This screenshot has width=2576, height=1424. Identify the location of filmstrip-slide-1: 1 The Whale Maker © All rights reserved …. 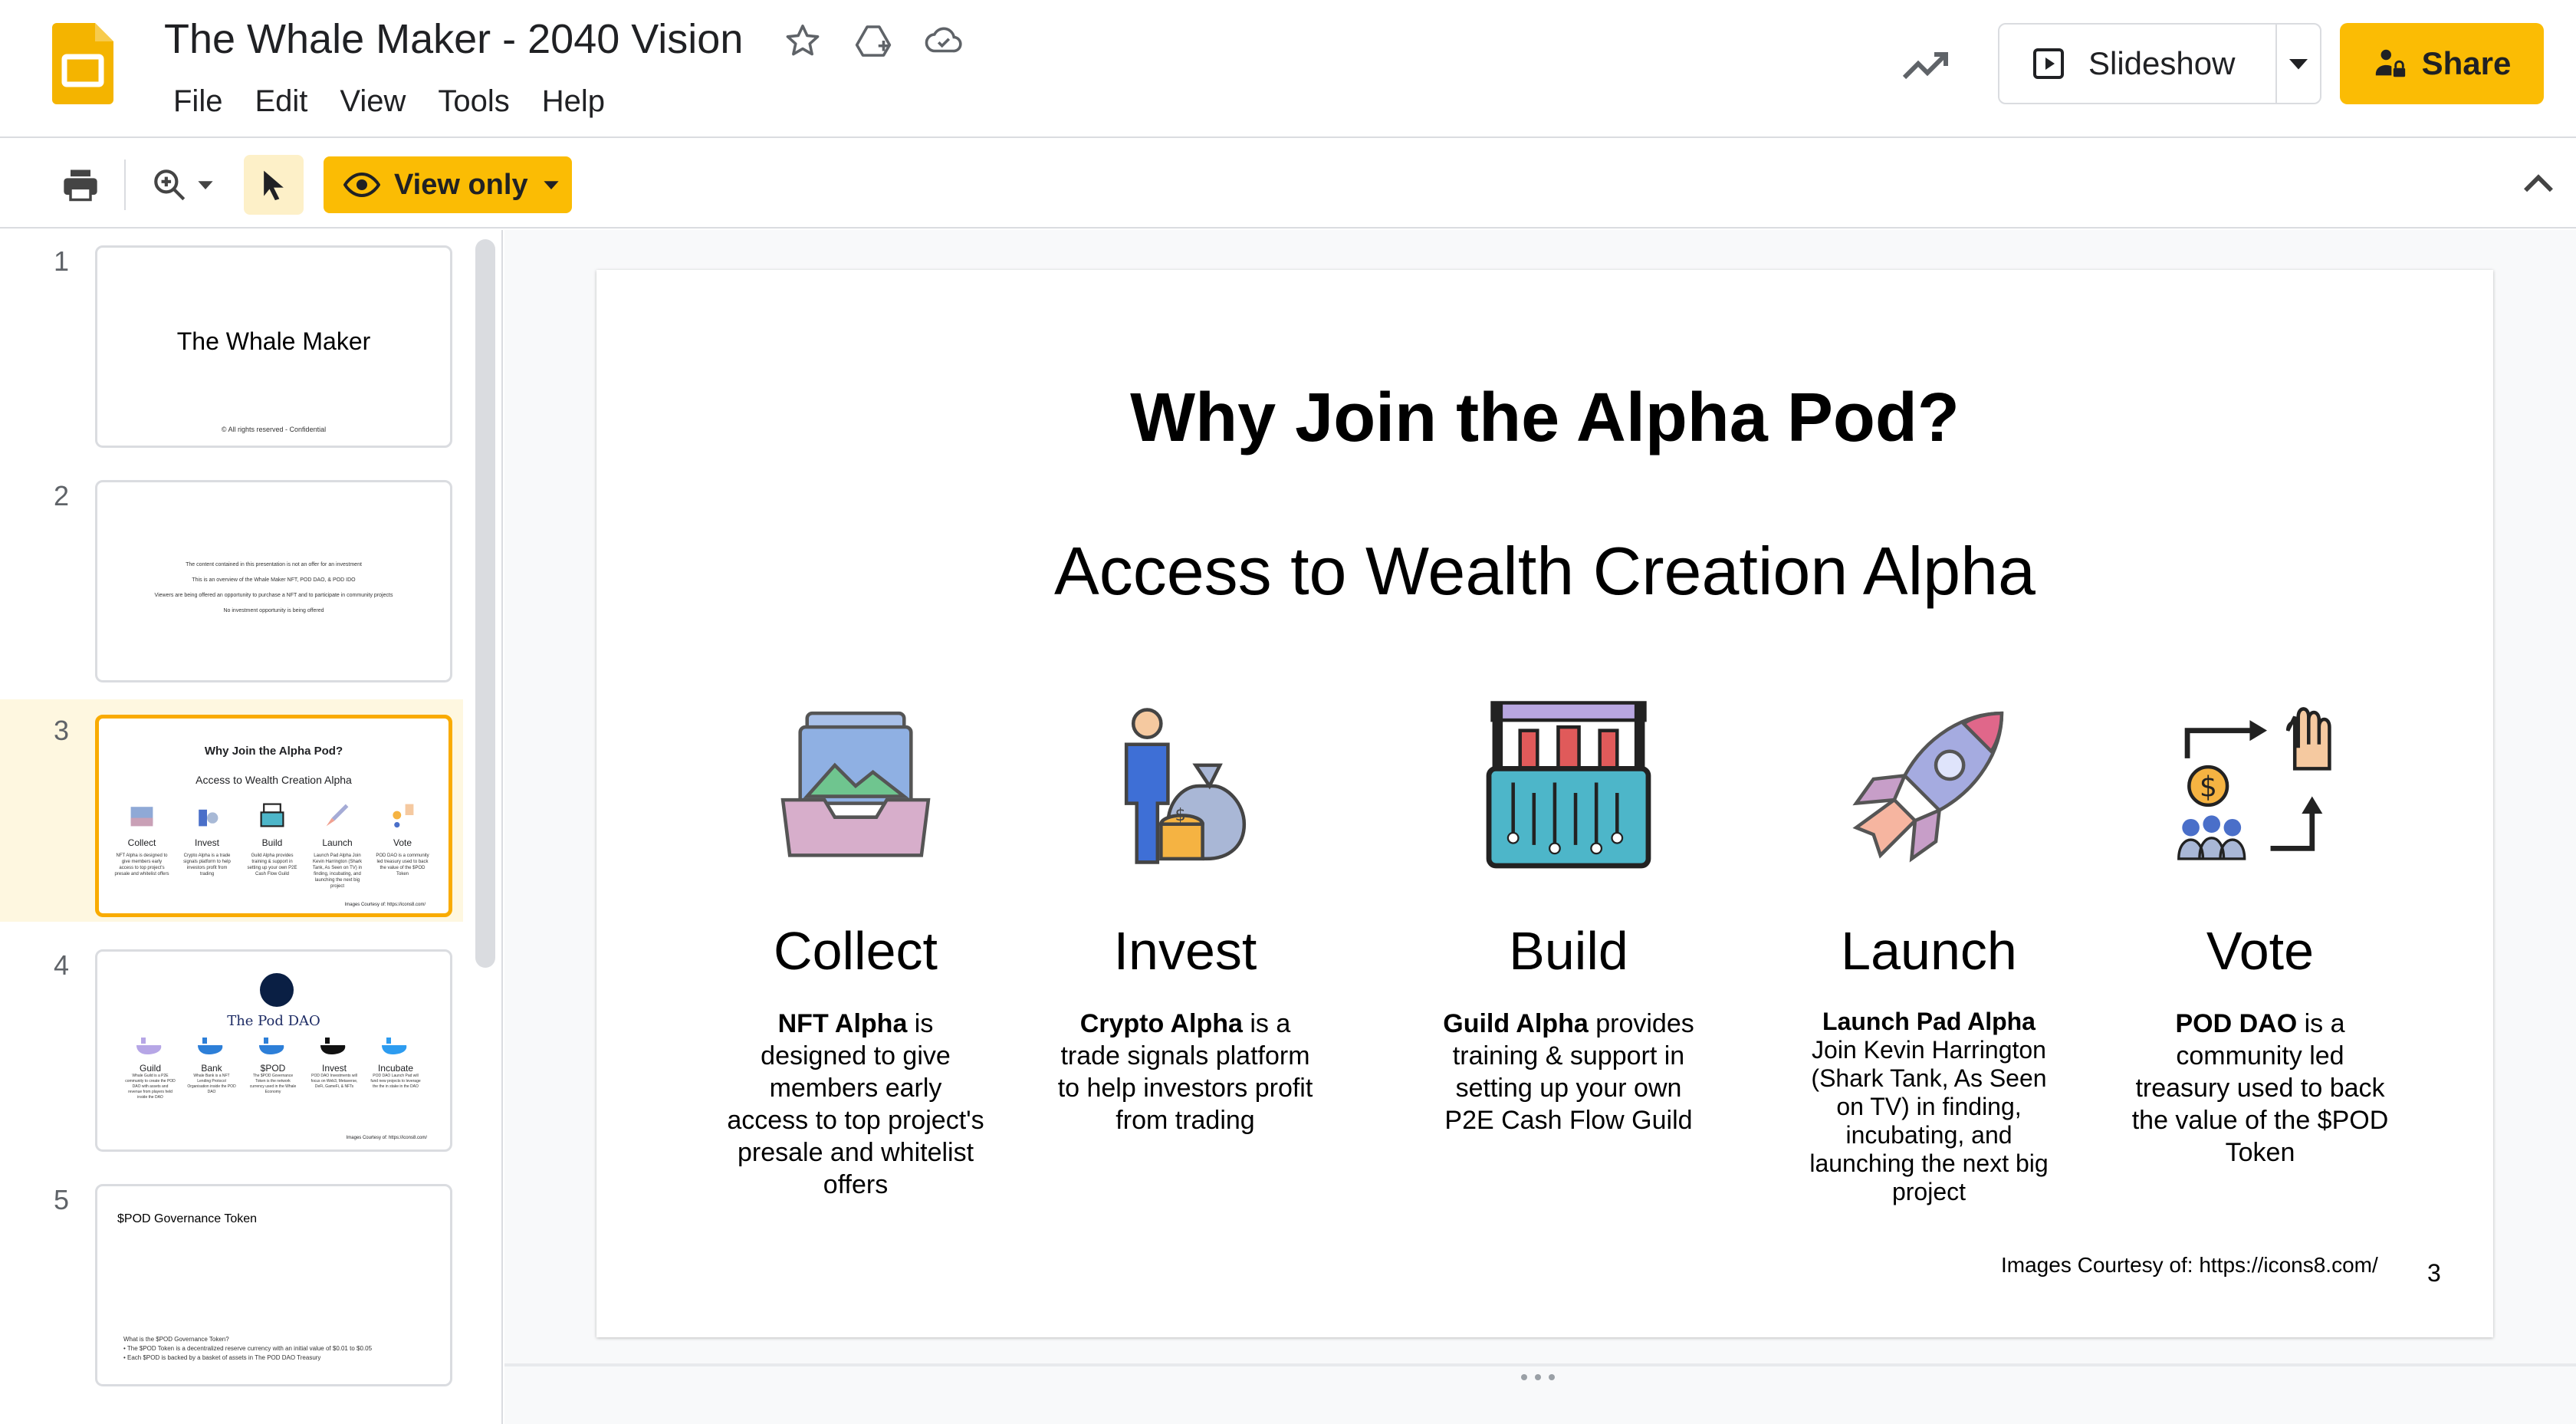
(232, 341).